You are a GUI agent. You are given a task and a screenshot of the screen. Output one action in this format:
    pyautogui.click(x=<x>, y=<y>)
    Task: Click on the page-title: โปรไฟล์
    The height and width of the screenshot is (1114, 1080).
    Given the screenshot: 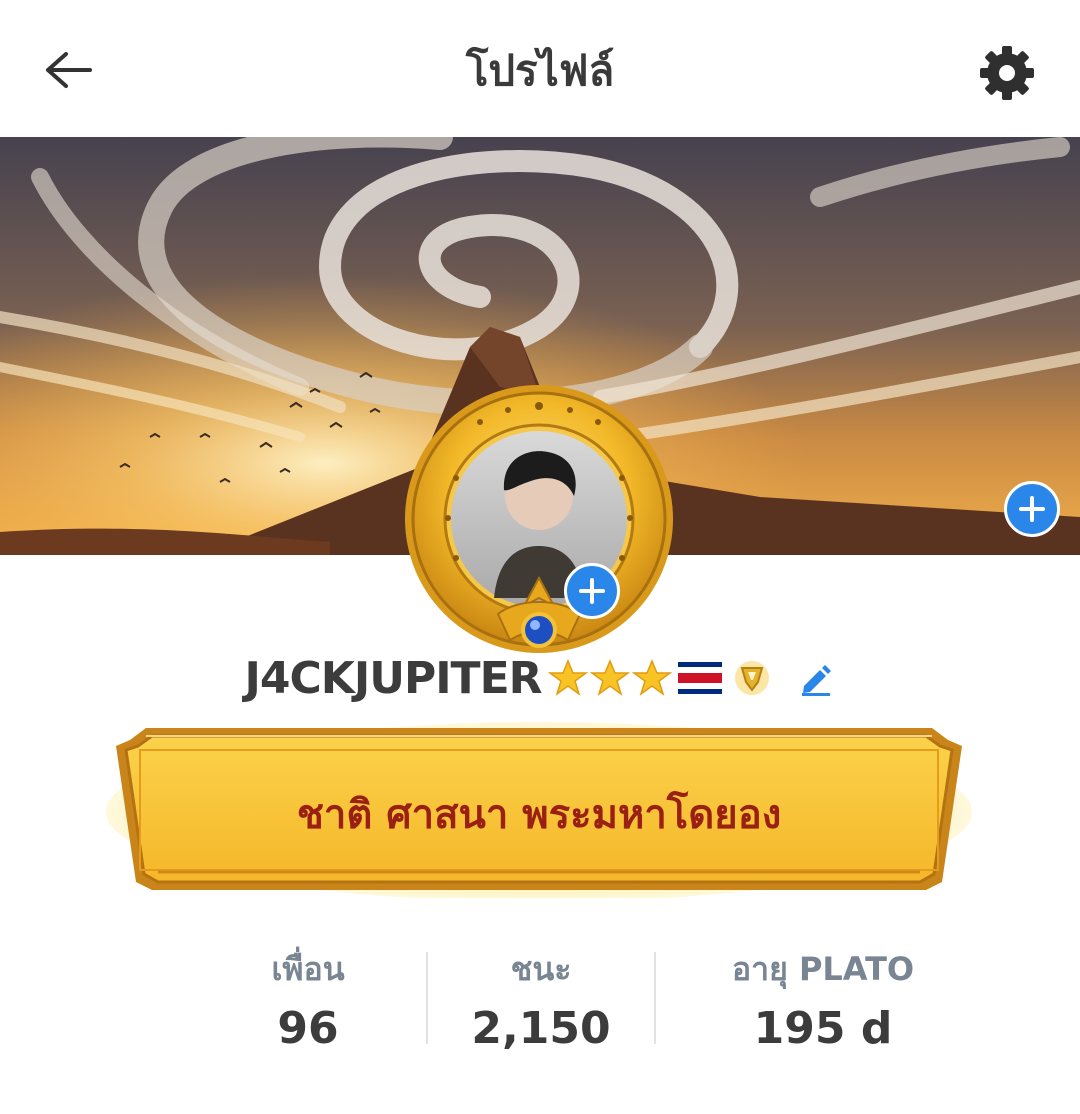 What is the action you would take?
    pyautogui.click(x=540, y=70)
    